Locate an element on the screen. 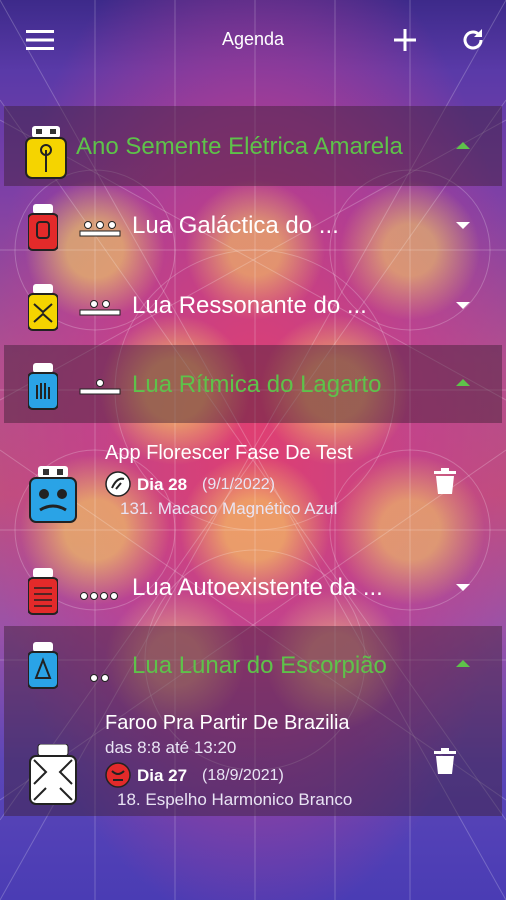 The image size is (506, 900). year-header: Ano Semente Elétrica Amarela is located at coordinates (253, 146).